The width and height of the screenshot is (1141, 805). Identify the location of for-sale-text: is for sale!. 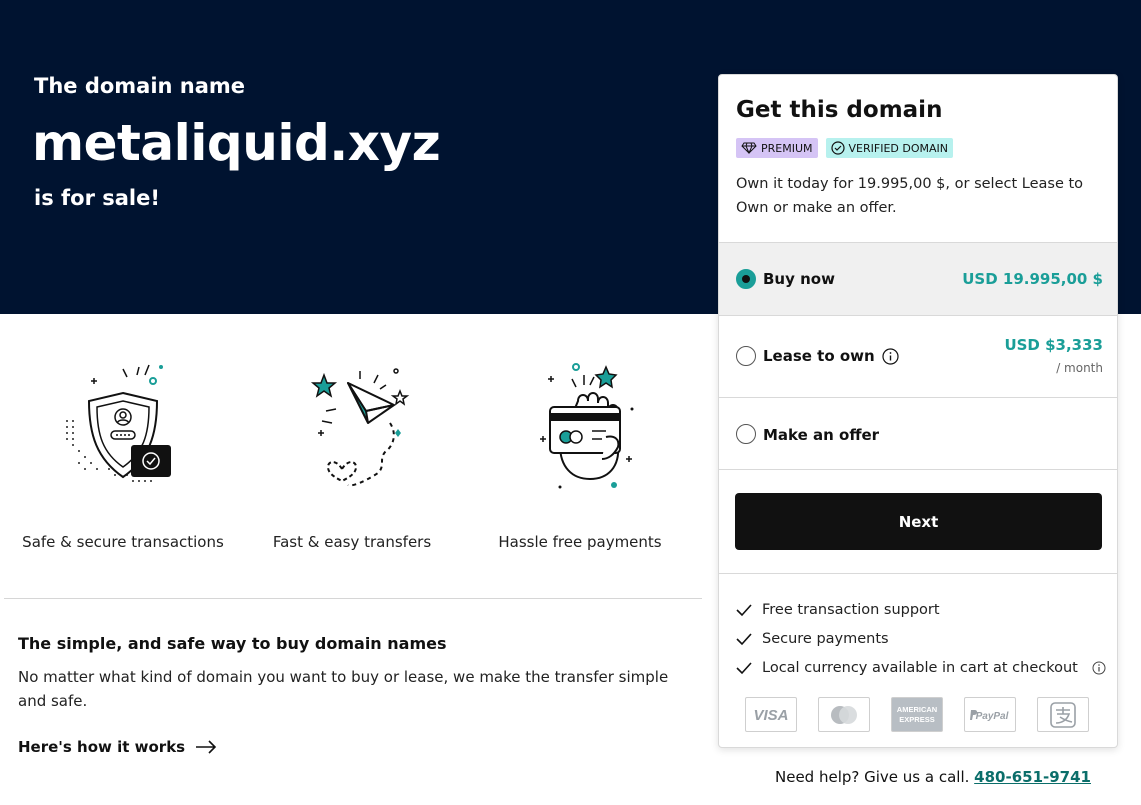
(97, 198).